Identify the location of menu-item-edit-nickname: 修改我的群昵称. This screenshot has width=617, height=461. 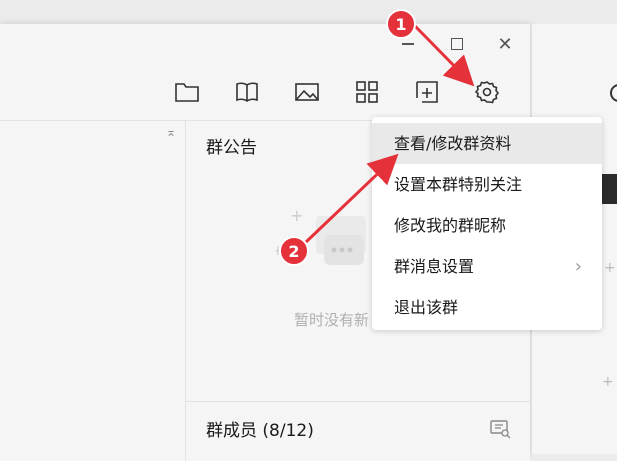
(487, 225).